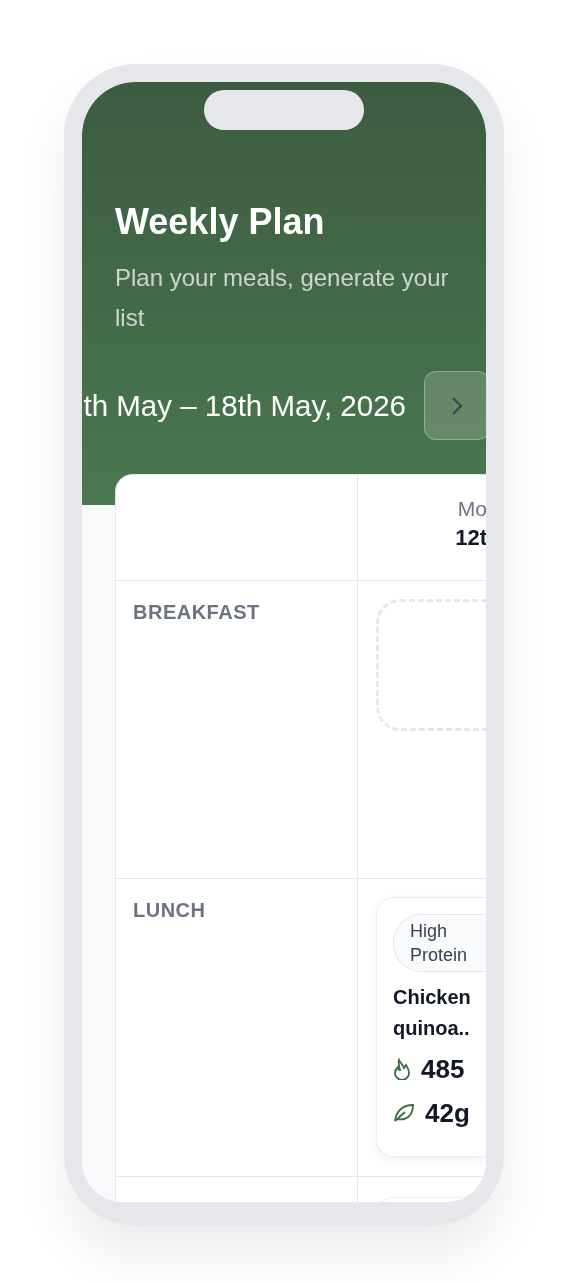 The image size is (568, 1284). What do you see at coordinates (244, 405) in the screenshot?
I see `week-range: th May – 18th May, 2026` at bounding box center [244, 405].